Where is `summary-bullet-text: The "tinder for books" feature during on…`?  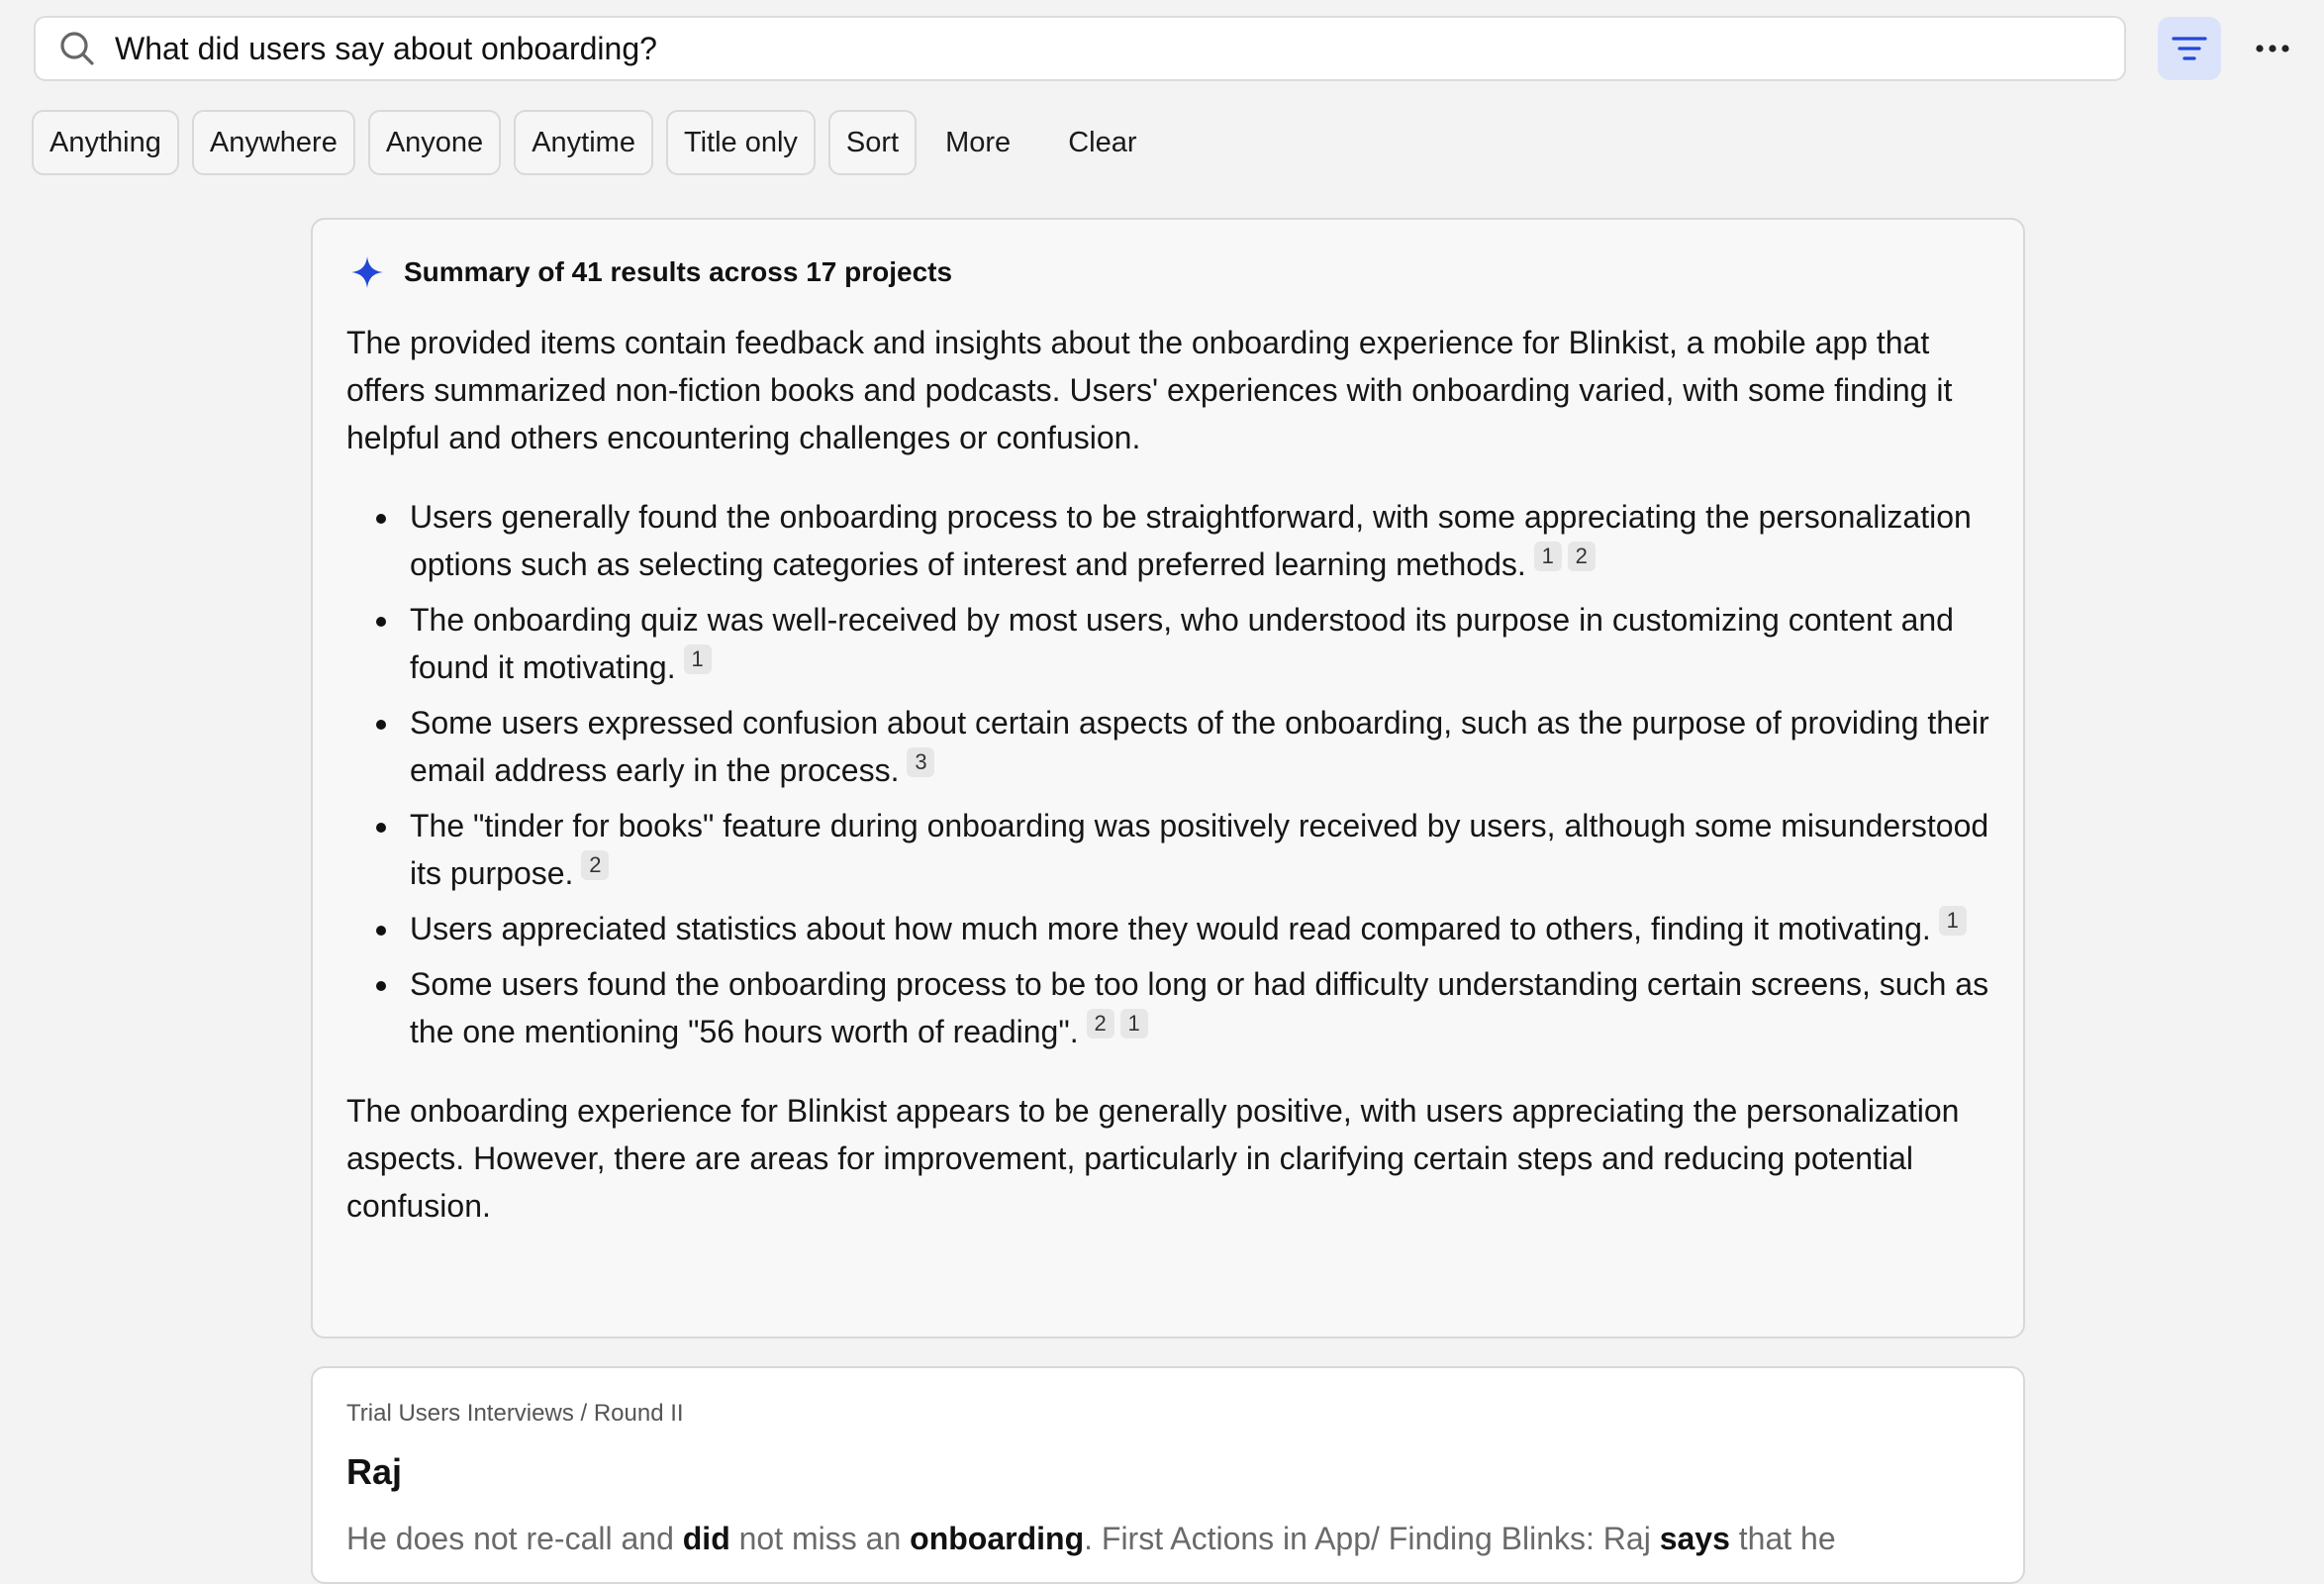
summary-bullet-text: The "tinder for books" feature during on… is located at coordinates (1199, 849).